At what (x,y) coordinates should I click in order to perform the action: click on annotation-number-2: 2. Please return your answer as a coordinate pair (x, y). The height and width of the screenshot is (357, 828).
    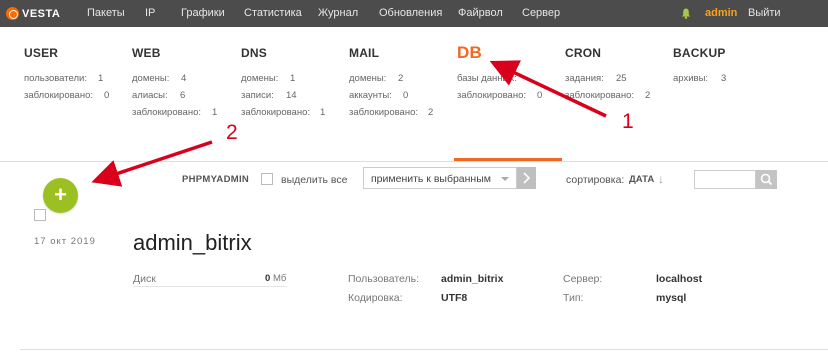
    Looking at the image, I should click on (232, 132).